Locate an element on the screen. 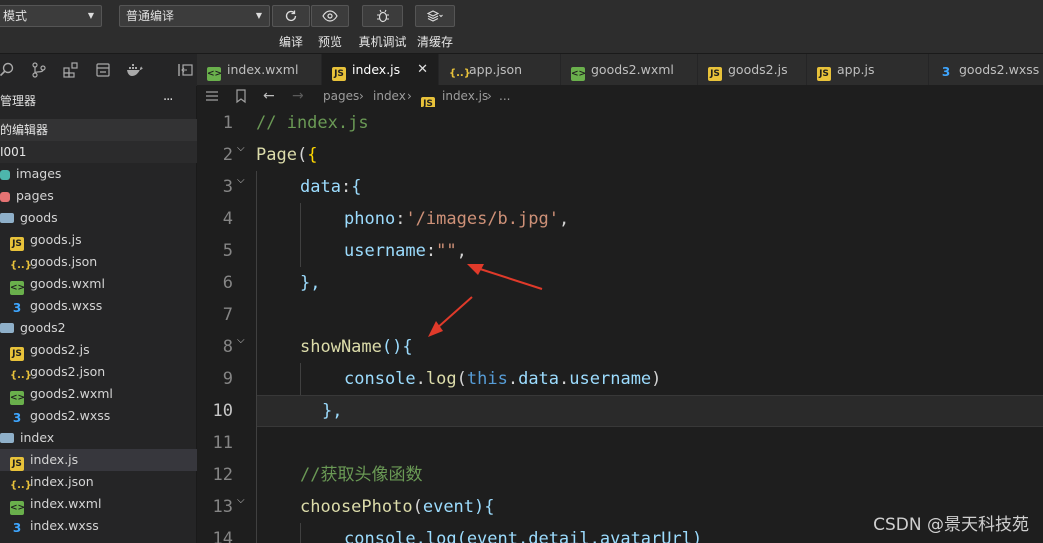 The image size is (1043, 543). tab-label: app.js is located at coordinates (856, 69).